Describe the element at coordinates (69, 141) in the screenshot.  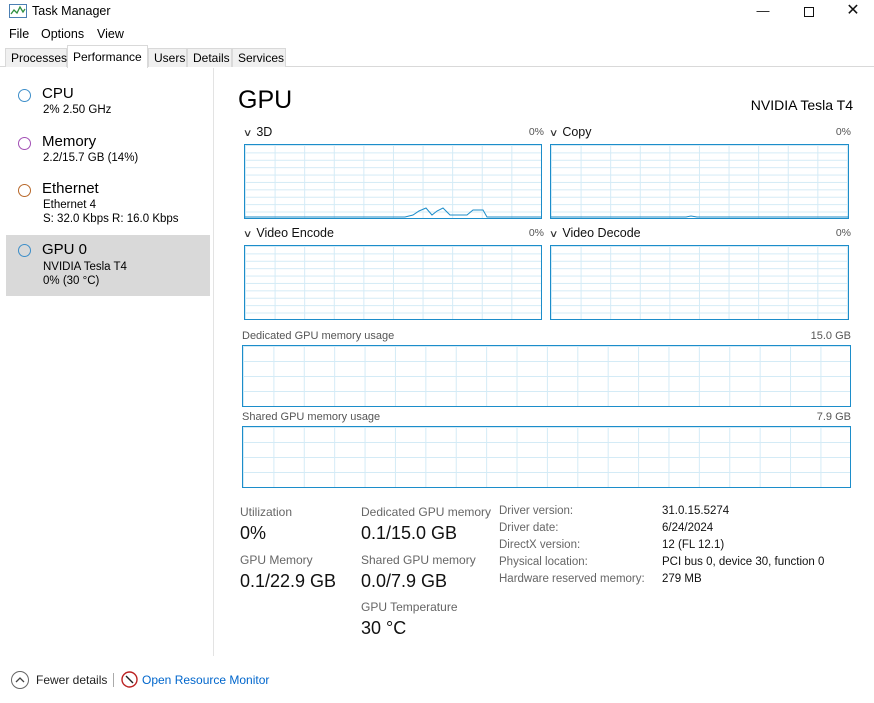
I see `sidebar-item-label: Memory` at that location.